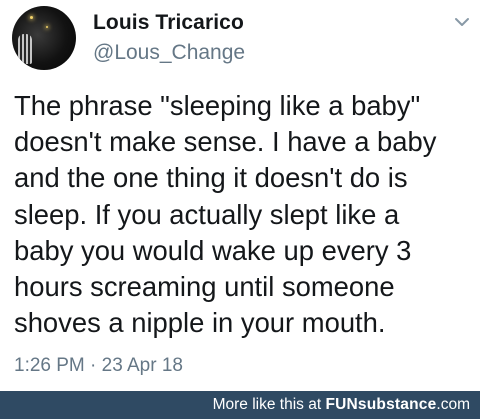  I want to click on chevron-down-icon, so click(462, 22).